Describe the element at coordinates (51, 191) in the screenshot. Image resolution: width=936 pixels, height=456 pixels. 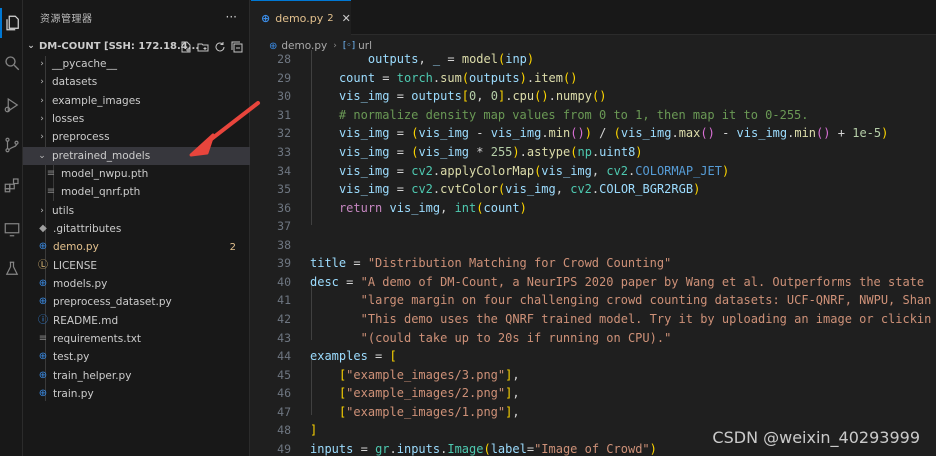
I see `text-file-icon: ≡` at that location.